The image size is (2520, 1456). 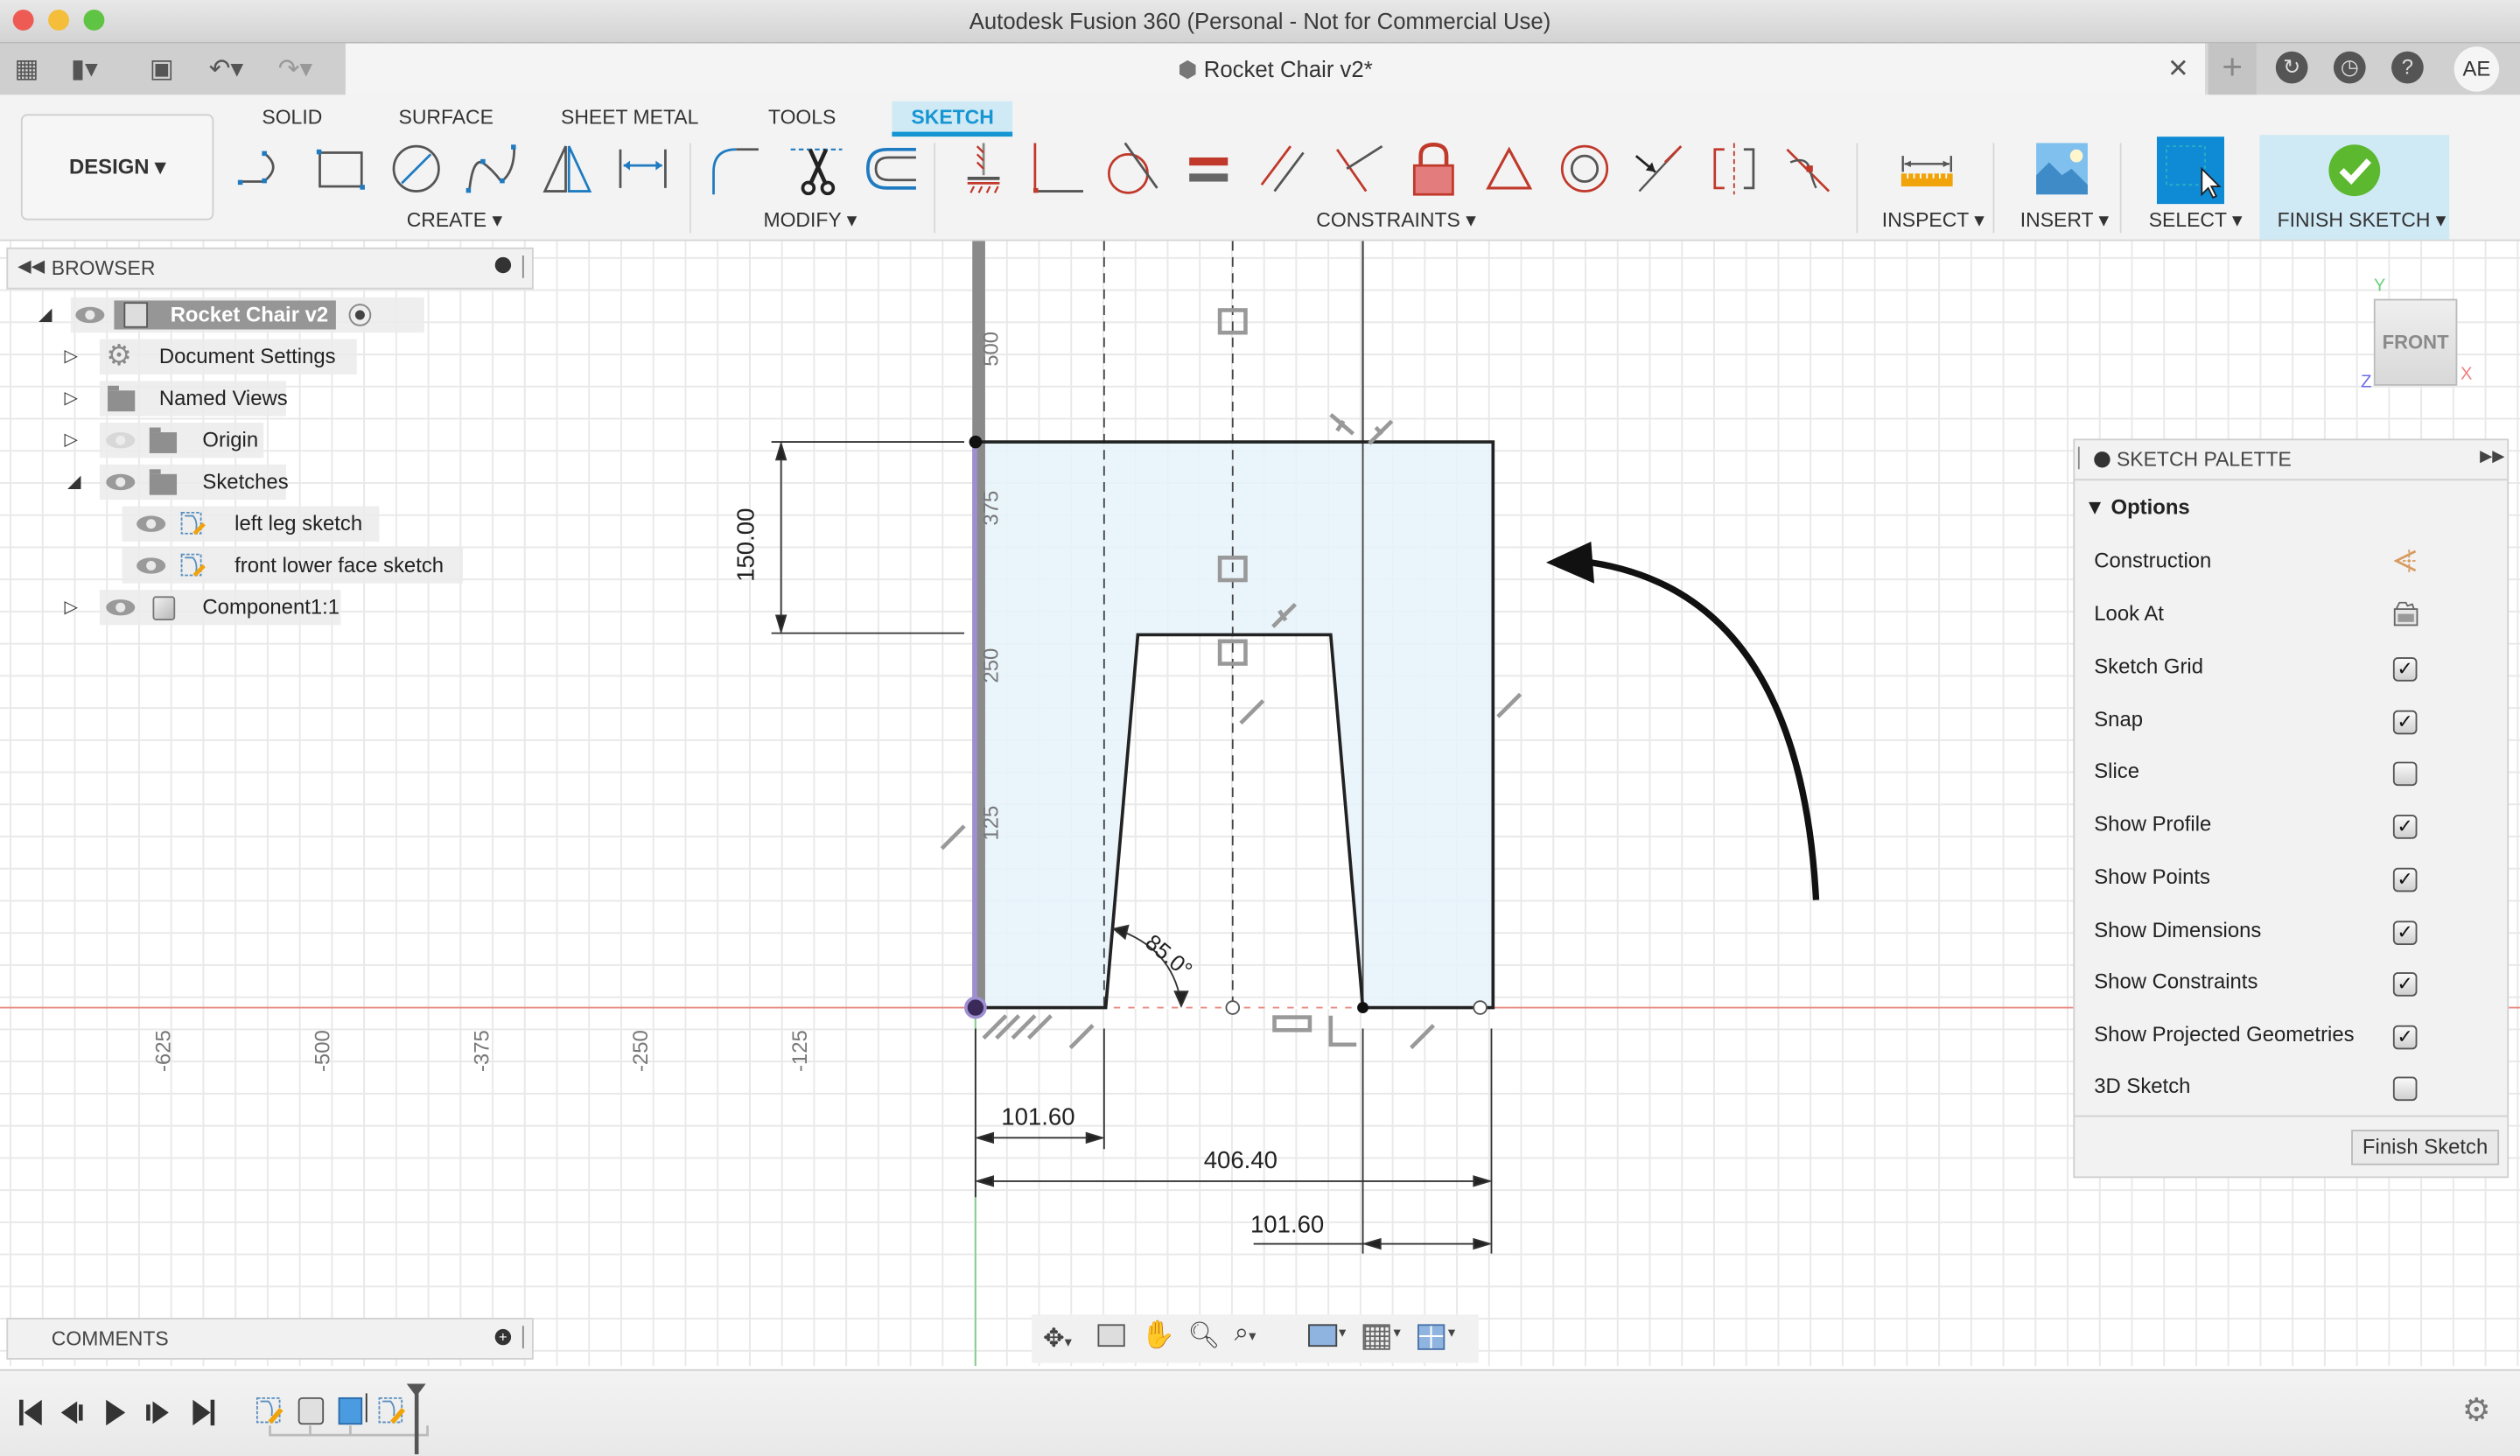 What do you see at coordinates (2196, 219) in the screenshot?
I see `select-menu: SELECT ▾` at bounding box center [2196, 219].